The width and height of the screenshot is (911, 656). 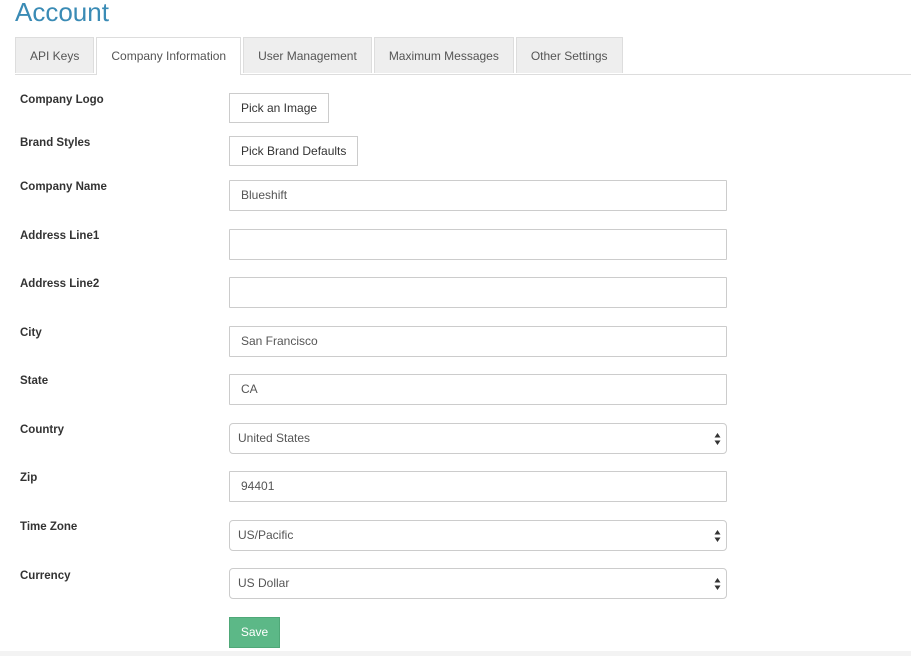 What do you see at coordinates (478, 486) in the screenshot?
I see `zip-input: 94401` at bounding box center [478, 486].